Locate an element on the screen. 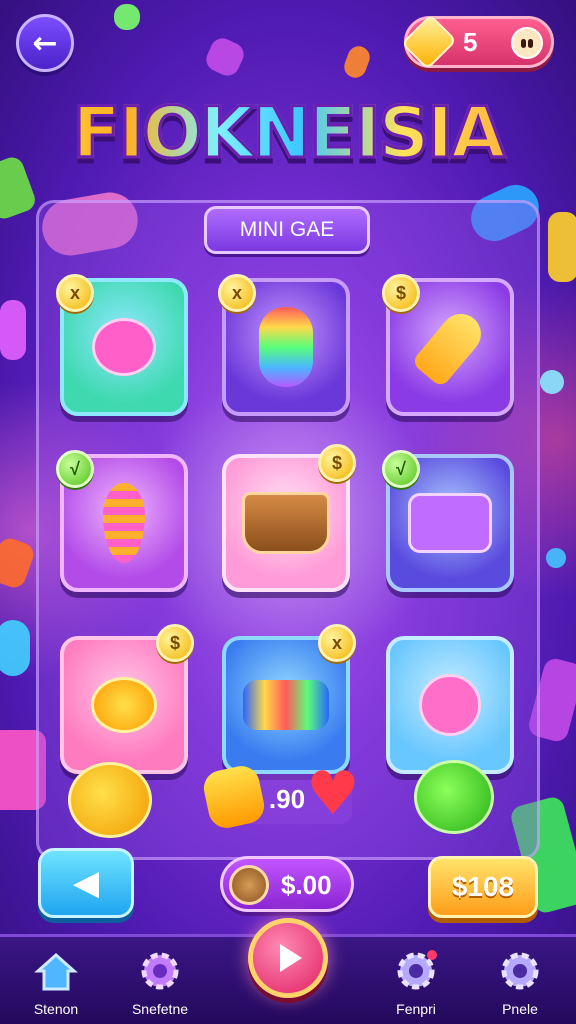  price-display: $.00 is located at coordinates (287, 884).